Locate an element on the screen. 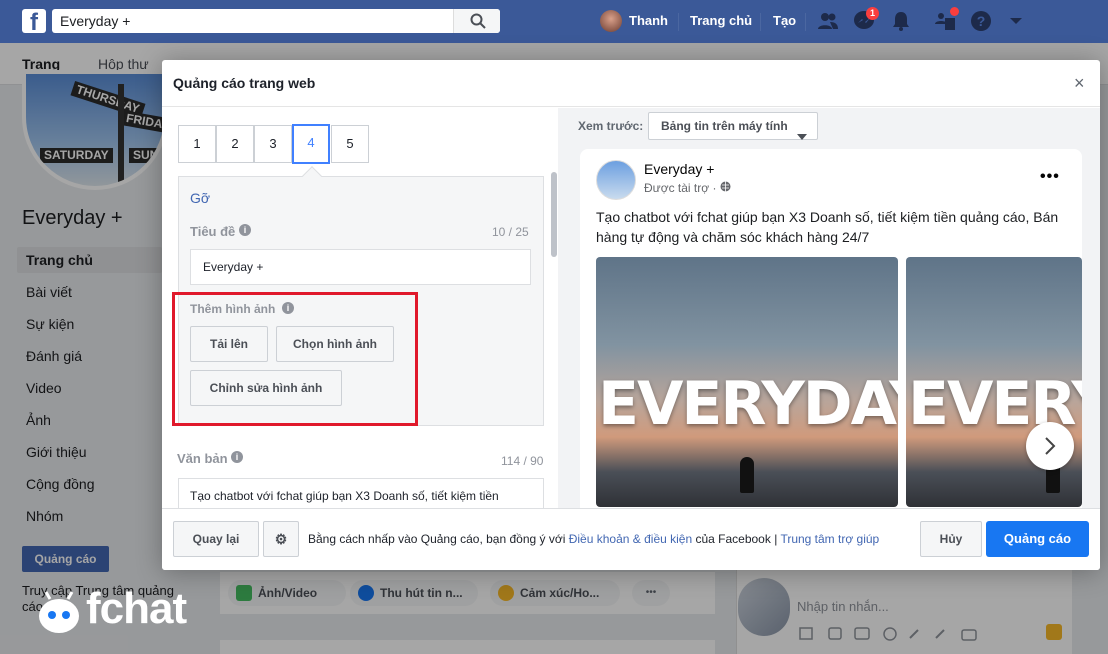 This screenshot has height=654, width=1108. terms-link: Điều khoản & điều kiện is located at coordinates (630, 539).